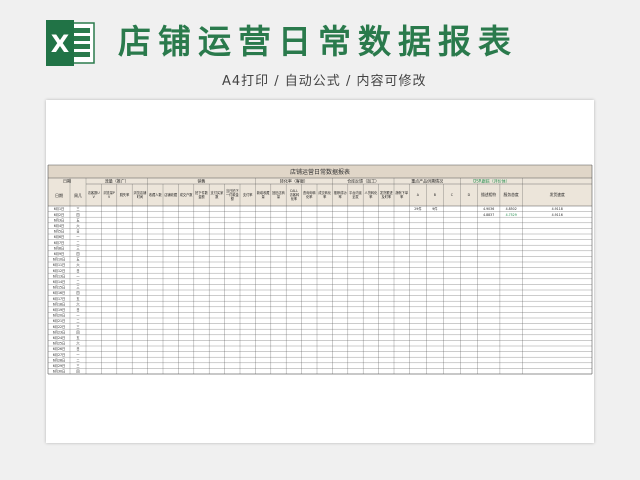  Describe the element at coordinates (59, 226) in the screenshot. I see `date-cell: 6月4日` at that location.